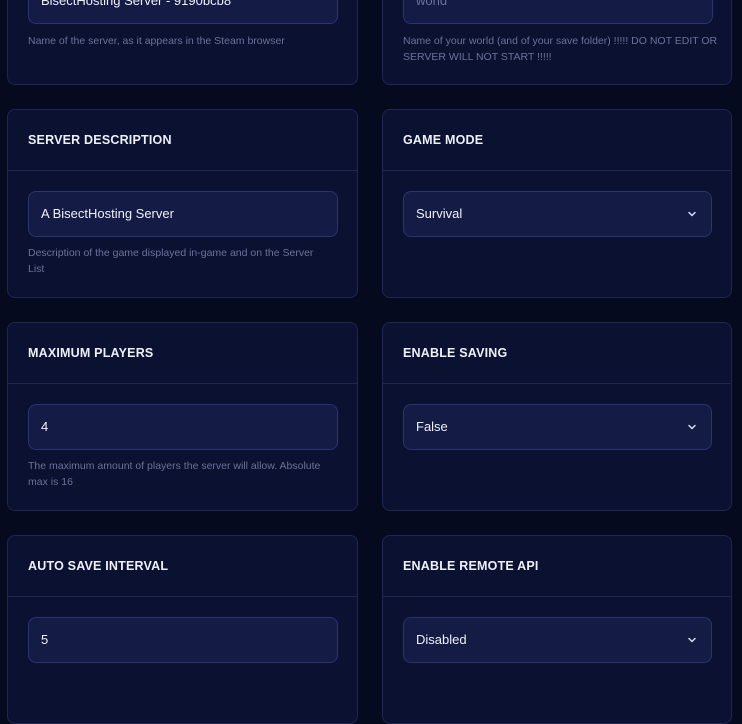  Describe the element at coordinates (557, 566) in the screenshot. I see `card-header: ENABLE REMOTE API` at that location.